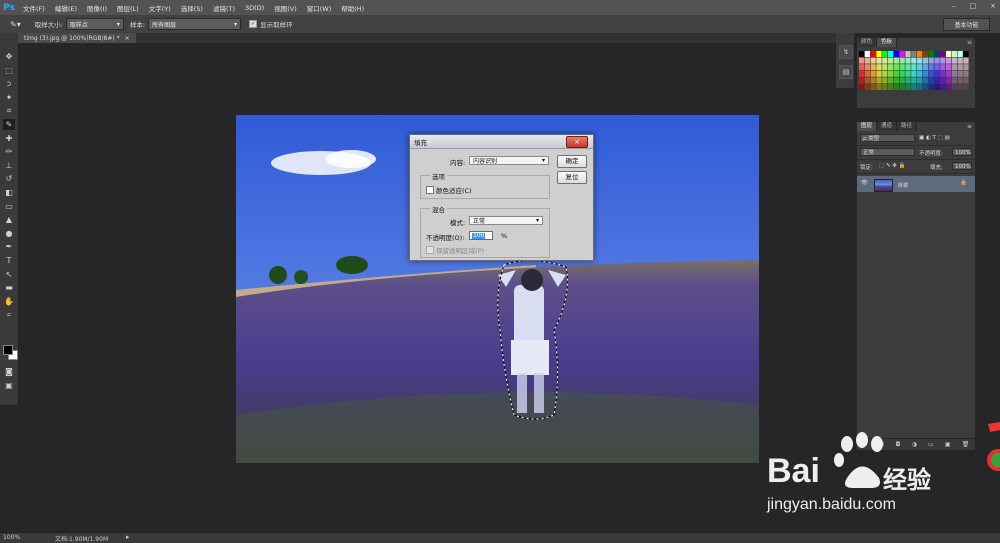 The width and height of the screenshot is (1000, 543). I want to click on pen-icon: ✒, so click(9, 246).